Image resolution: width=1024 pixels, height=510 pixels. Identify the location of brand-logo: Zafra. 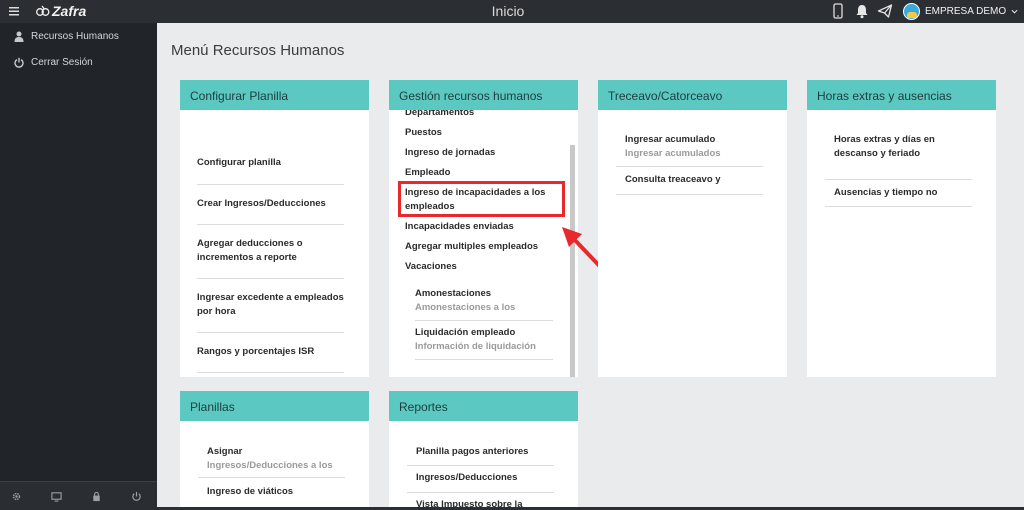
(61, 11).